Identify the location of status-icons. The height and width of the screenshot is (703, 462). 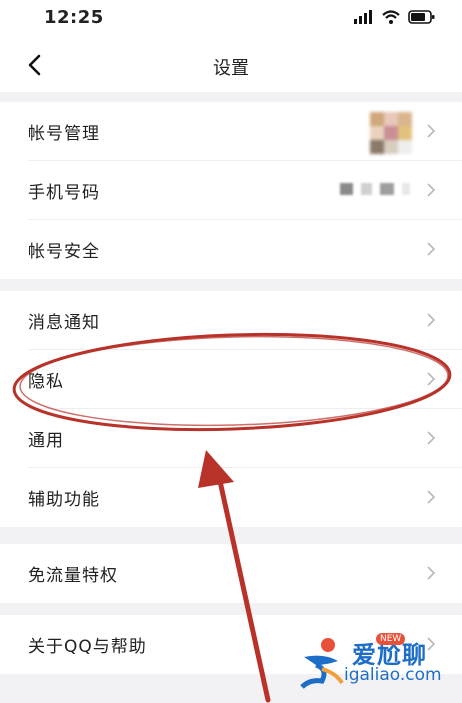
(395, 17).